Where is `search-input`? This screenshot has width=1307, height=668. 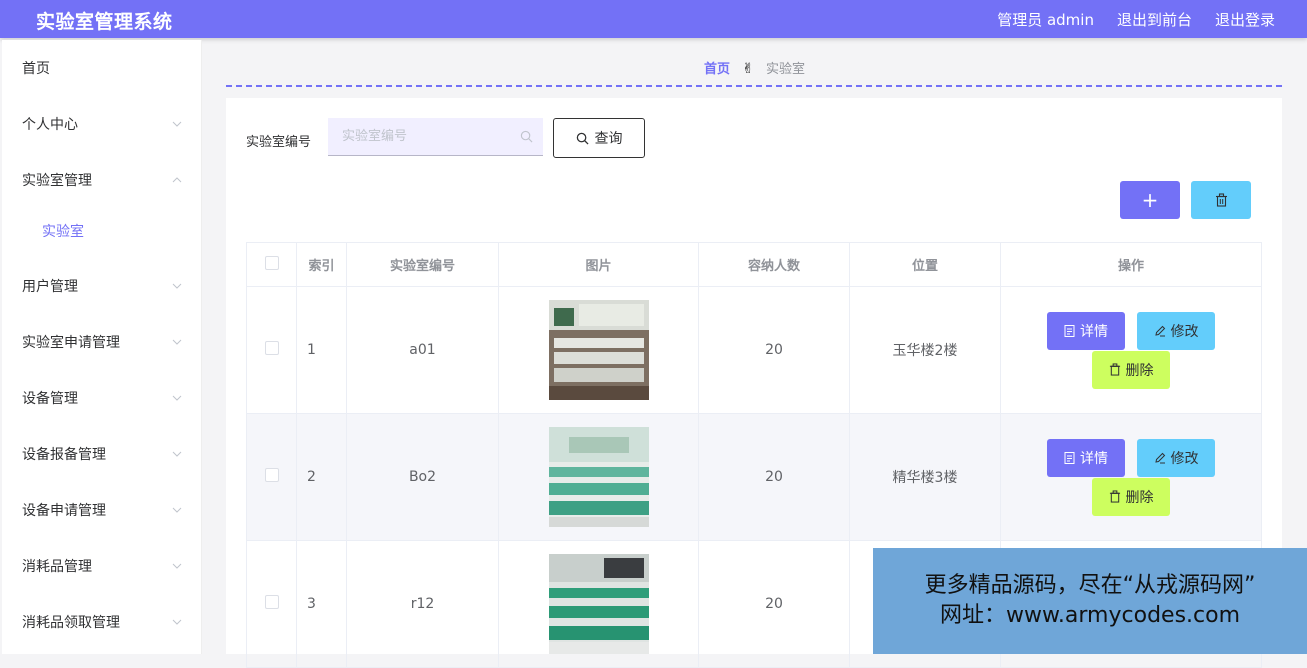
search-input is located at coordinates (427, 136).